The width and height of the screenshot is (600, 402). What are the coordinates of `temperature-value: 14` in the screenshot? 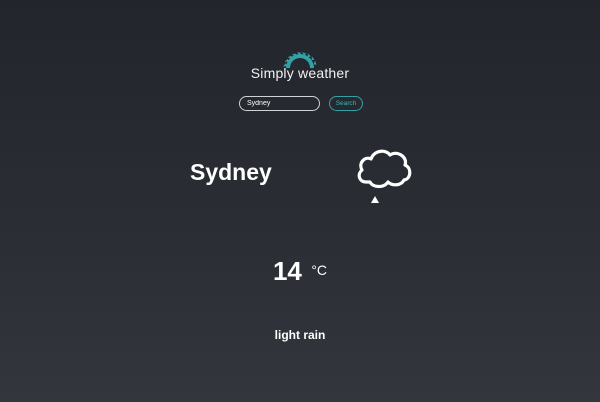 It's located at (287, 271).